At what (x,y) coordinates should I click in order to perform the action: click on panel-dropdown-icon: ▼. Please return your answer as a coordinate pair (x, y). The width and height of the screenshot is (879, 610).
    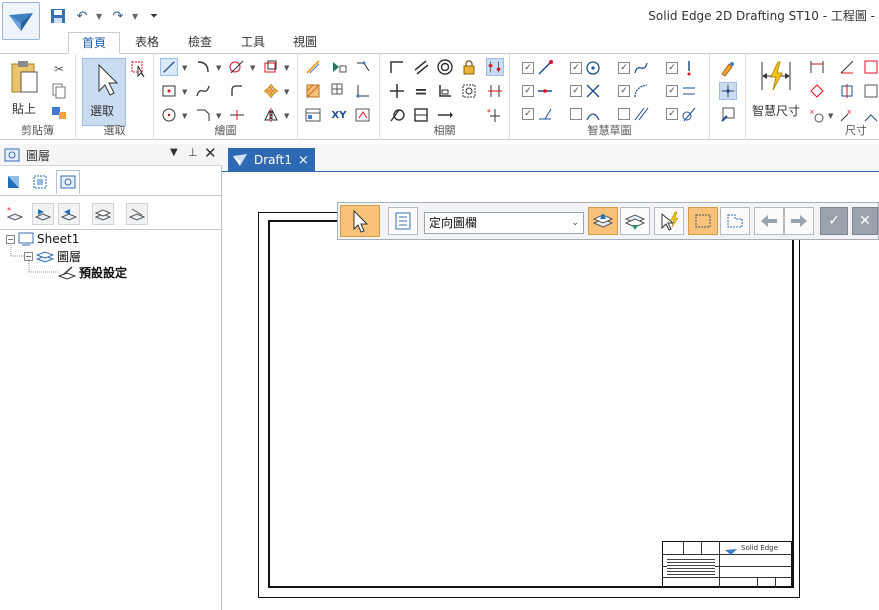
    Looking at the image, I should click on (174, 152).